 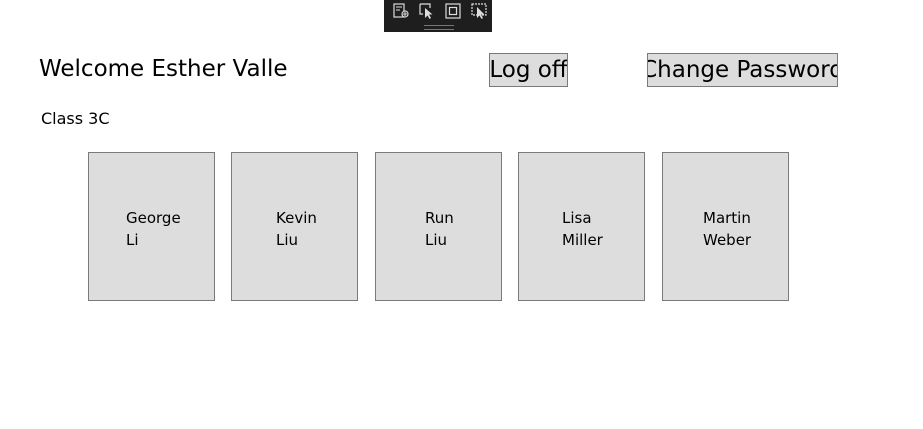 I want to click on student-card-kevin-liu: Kevin Liu, so click(x=294, y=226).